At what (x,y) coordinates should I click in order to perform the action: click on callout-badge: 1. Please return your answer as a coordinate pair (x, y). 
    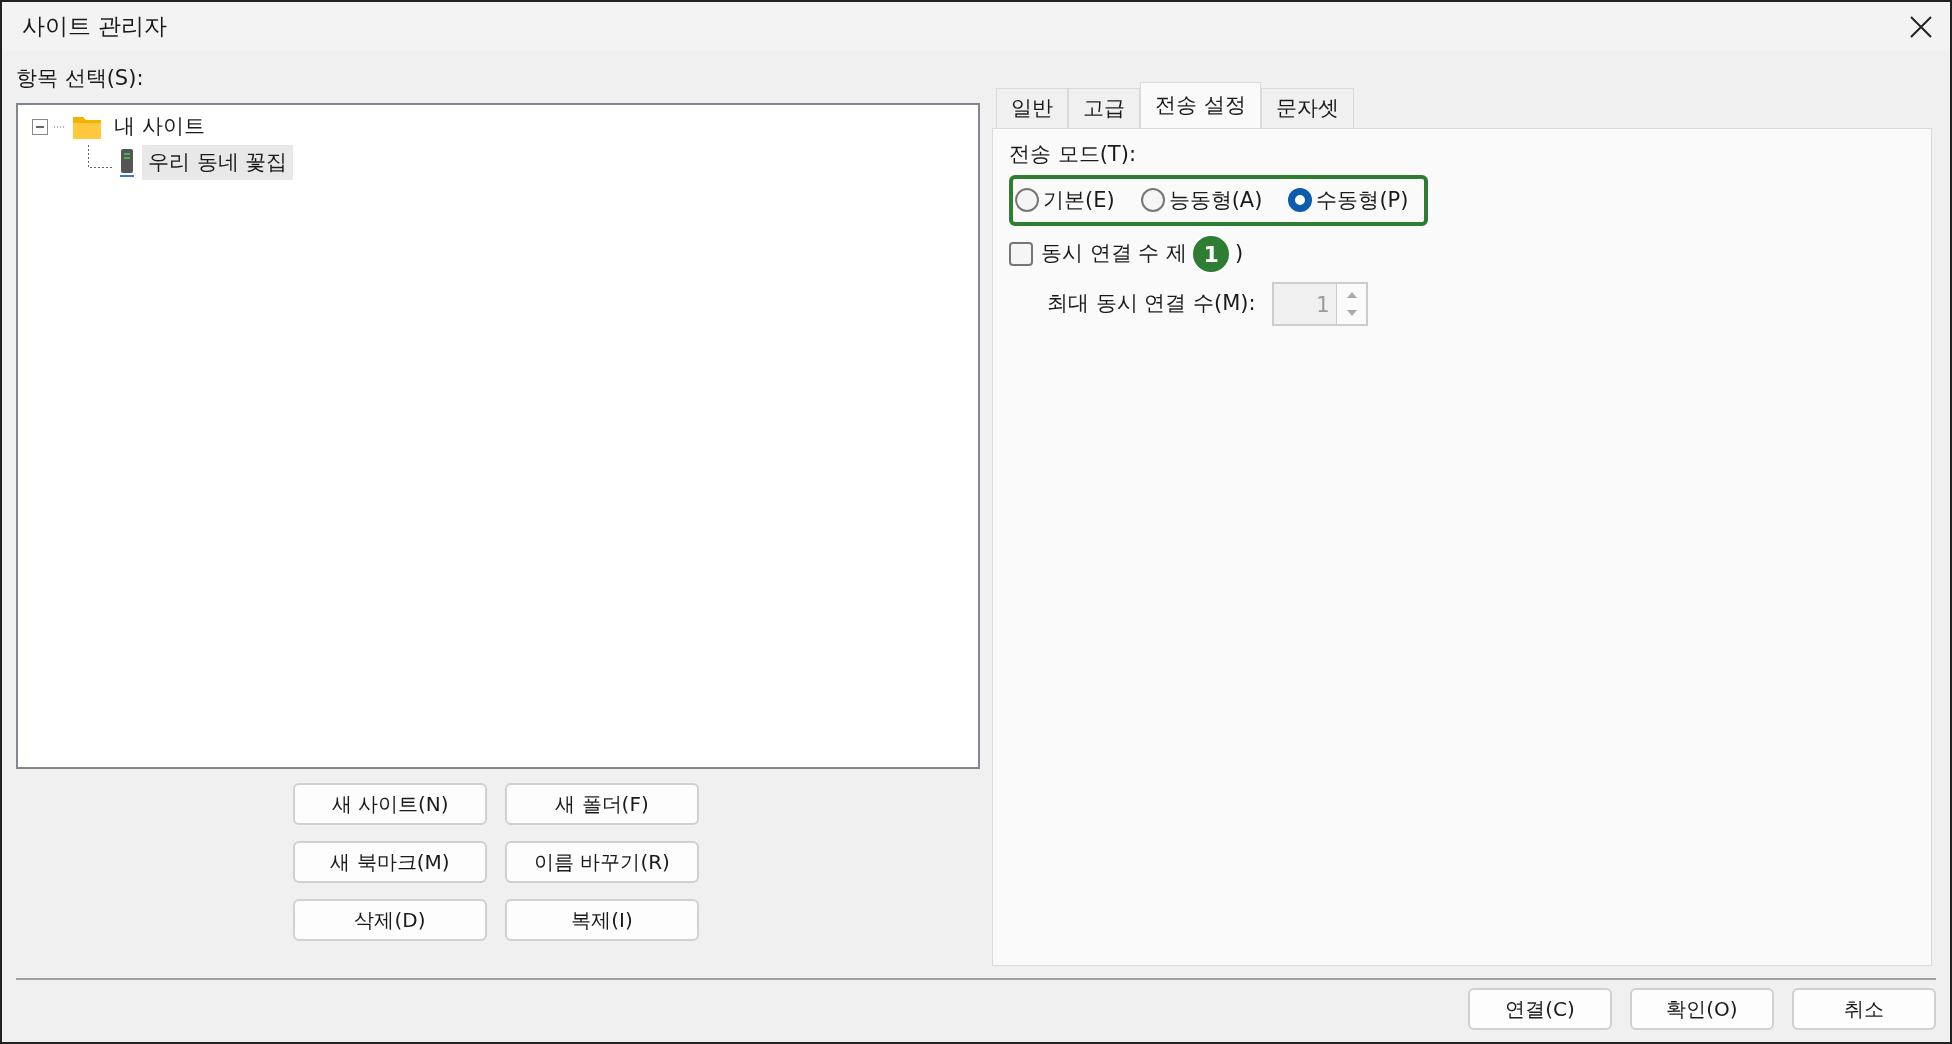
    Looking at the image, I should click on (1211, 254).